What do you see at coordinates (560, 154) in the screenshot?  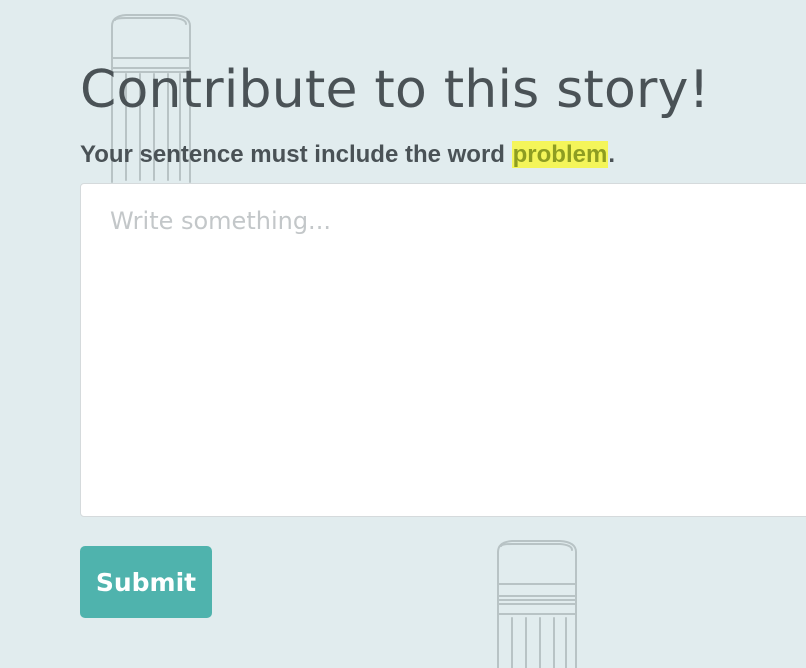 I see `required-word-highlight: problem` at bounding box center [560, 154].